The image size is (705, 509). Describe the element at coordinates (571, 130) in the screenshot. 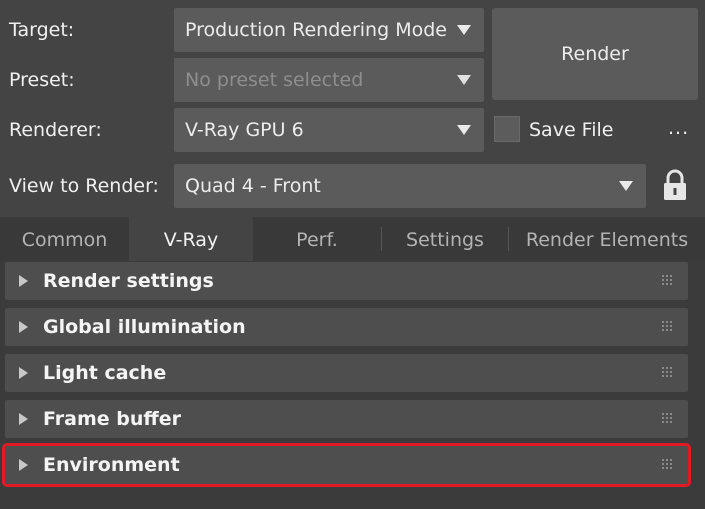

I see `save-file-label: Save File` at that location.